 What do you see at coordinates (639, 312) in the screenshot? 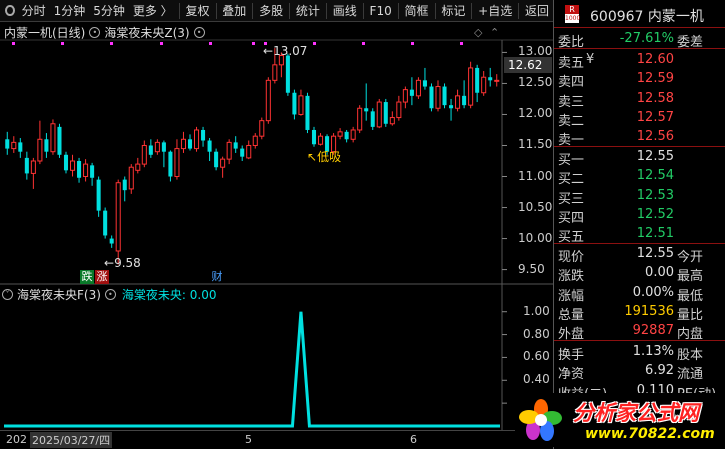
I see `stat-row: 总量 191536 量比` at bounding box center [639, 312].